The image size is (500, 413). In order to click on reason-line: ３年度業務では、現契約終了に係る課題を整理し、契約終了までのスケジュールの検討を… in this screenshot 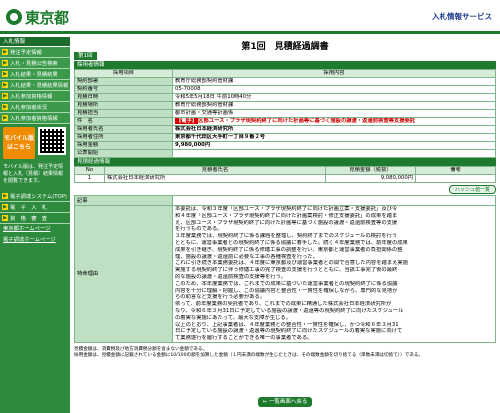, I will do `click(286, 236)`.